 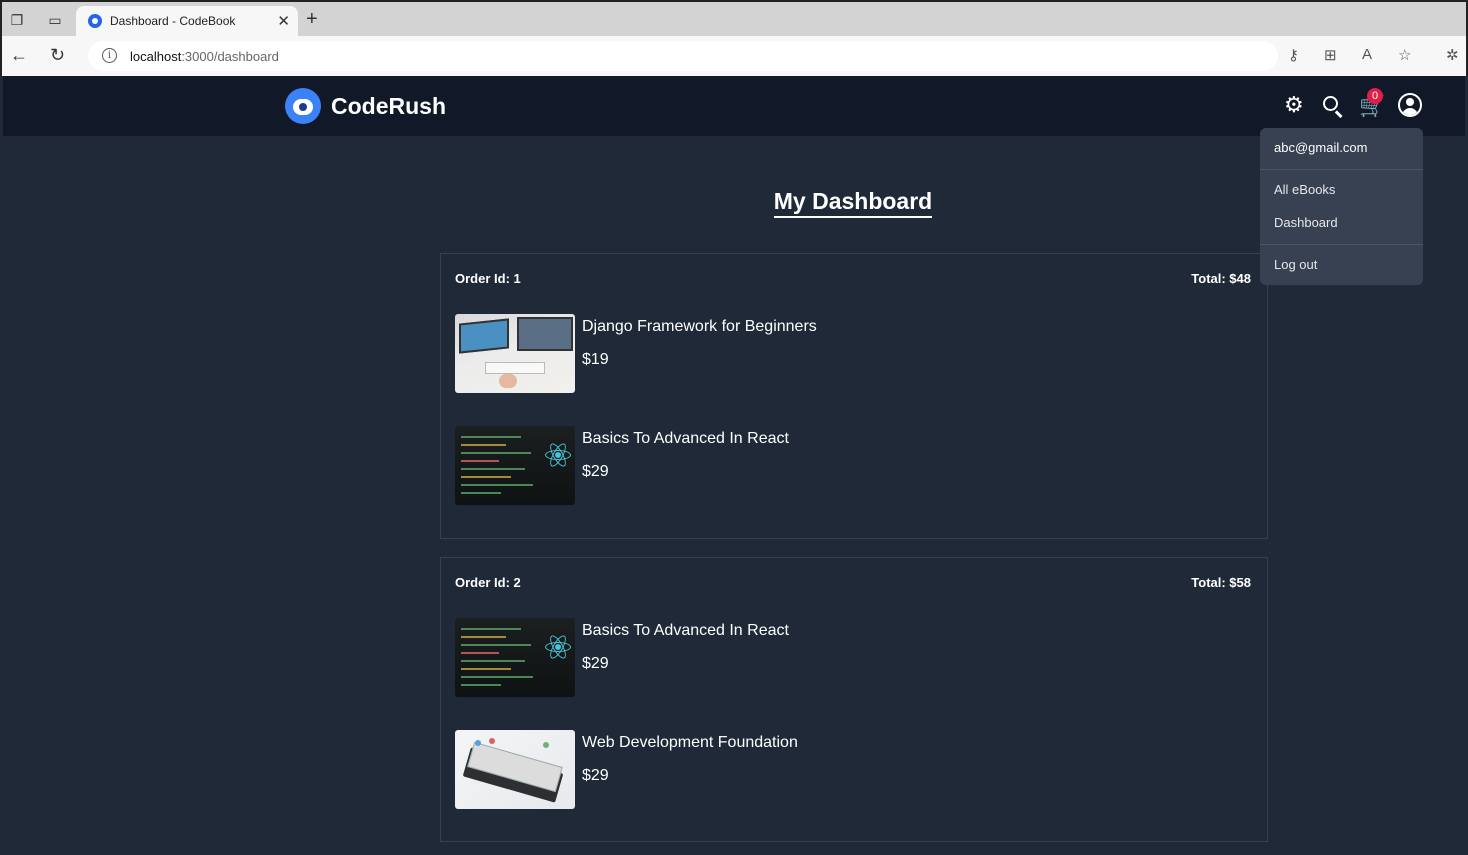 I want to click on site-info-icon: i, so click(x=109, y=55).